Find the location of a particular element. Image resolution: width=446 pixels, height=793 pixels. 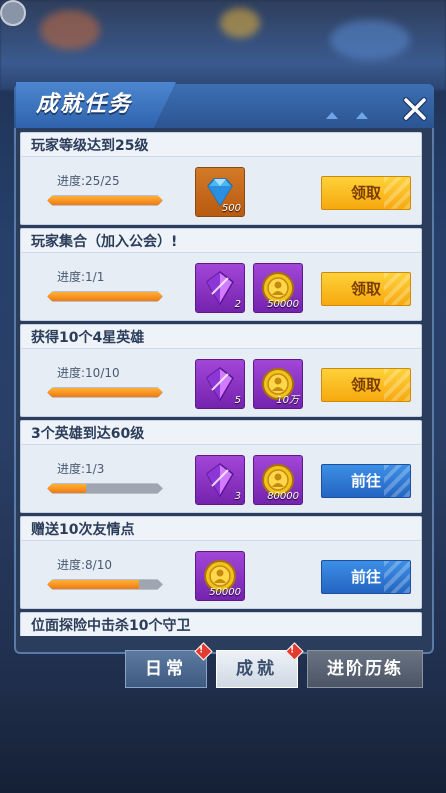

close-icon is located at coordinates (415, 109).